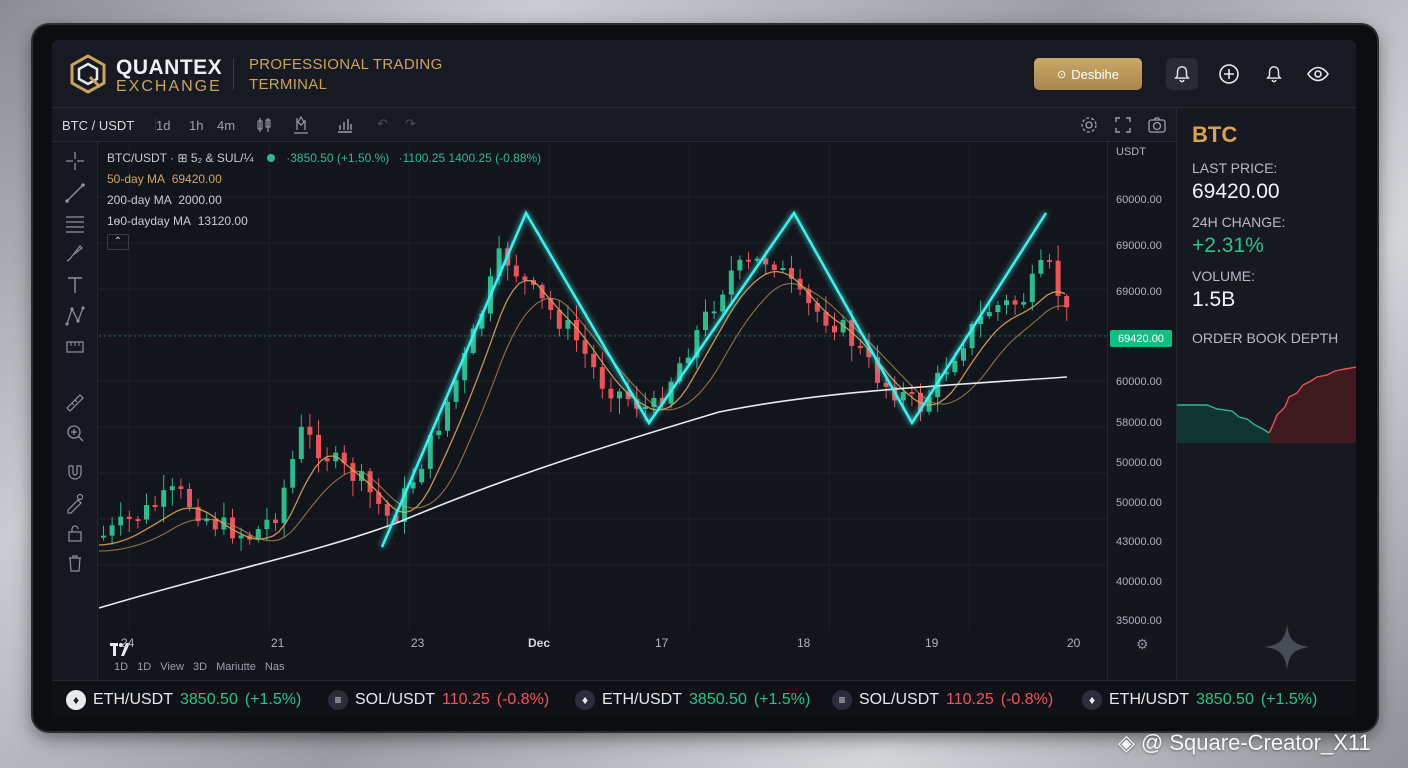  What do you see at coordinates (98, 125) in the screenshot?
I see `pair-selector: BTC / USDT` at bounding box center [98, 125].